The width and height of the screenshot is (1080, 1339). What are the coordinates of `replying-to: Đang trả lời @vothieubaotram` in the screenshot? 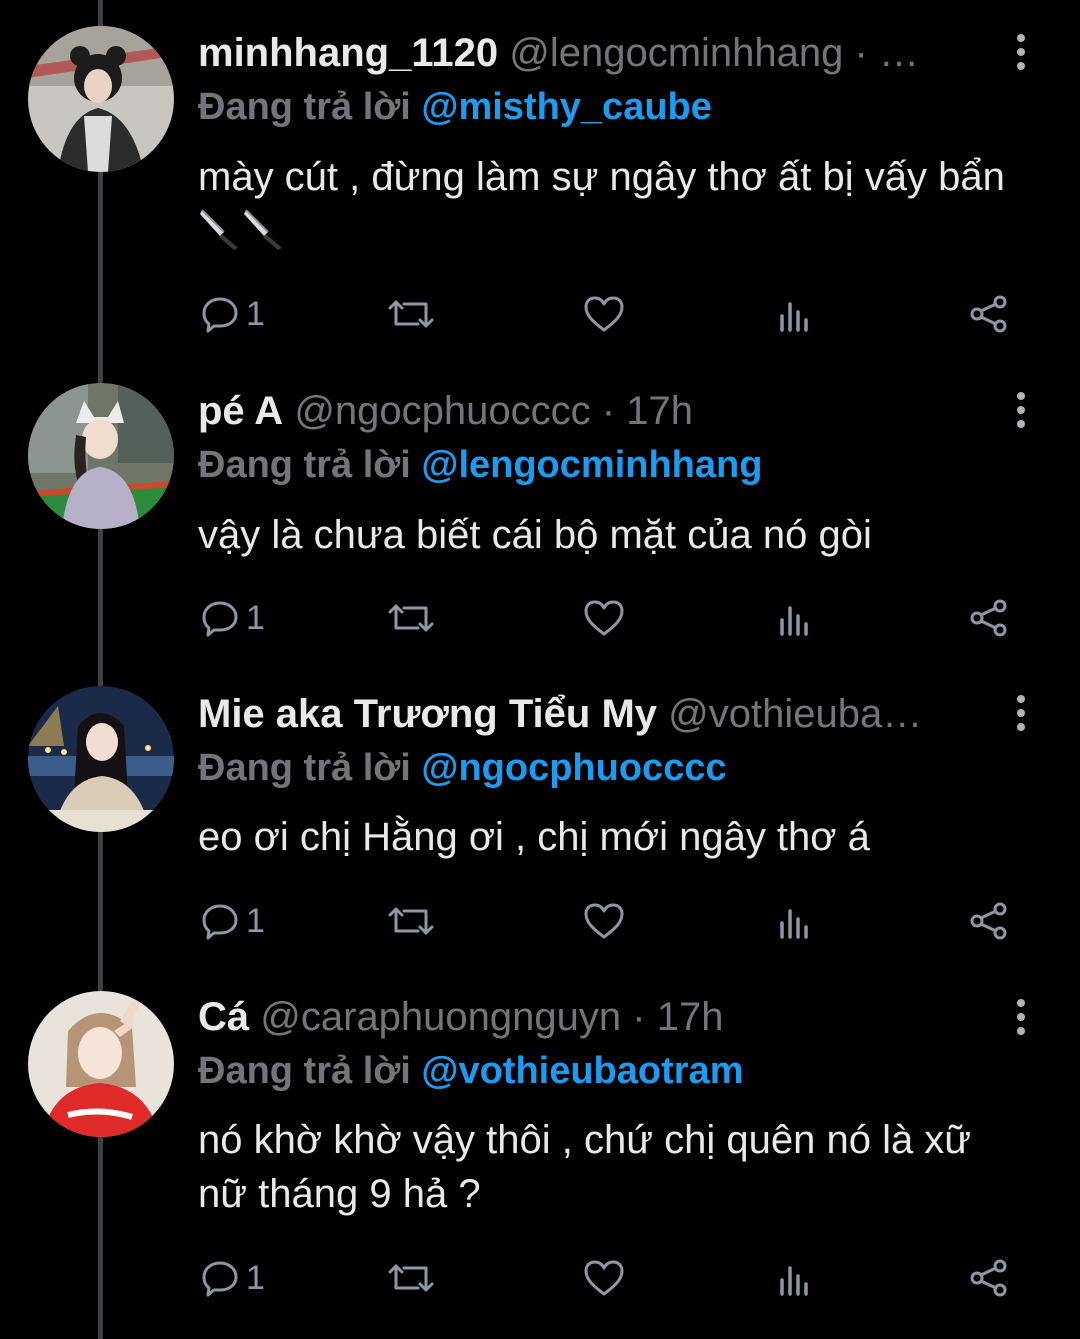 It's located at (470, 1071).